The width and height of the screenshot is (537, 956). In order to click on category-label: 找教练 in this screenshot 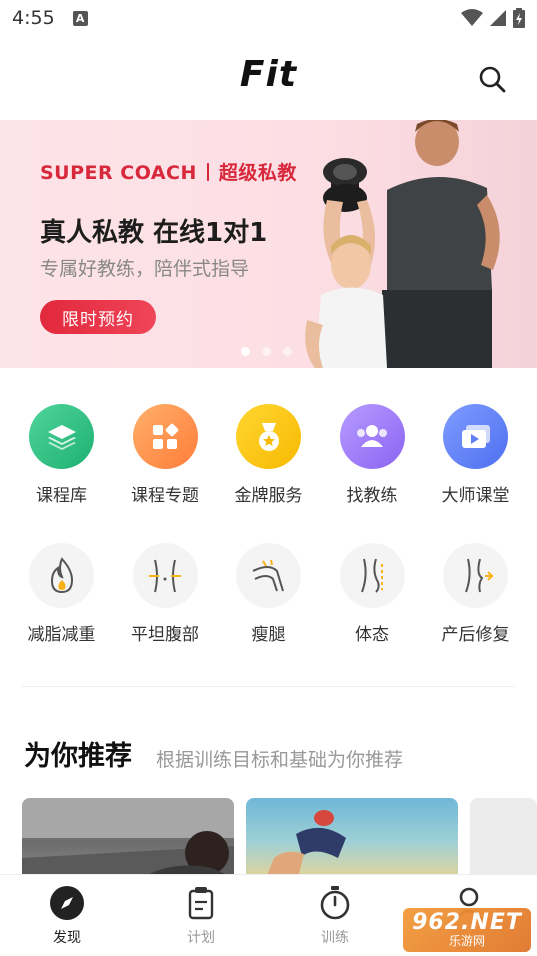, I will do `click(372, 496)`.